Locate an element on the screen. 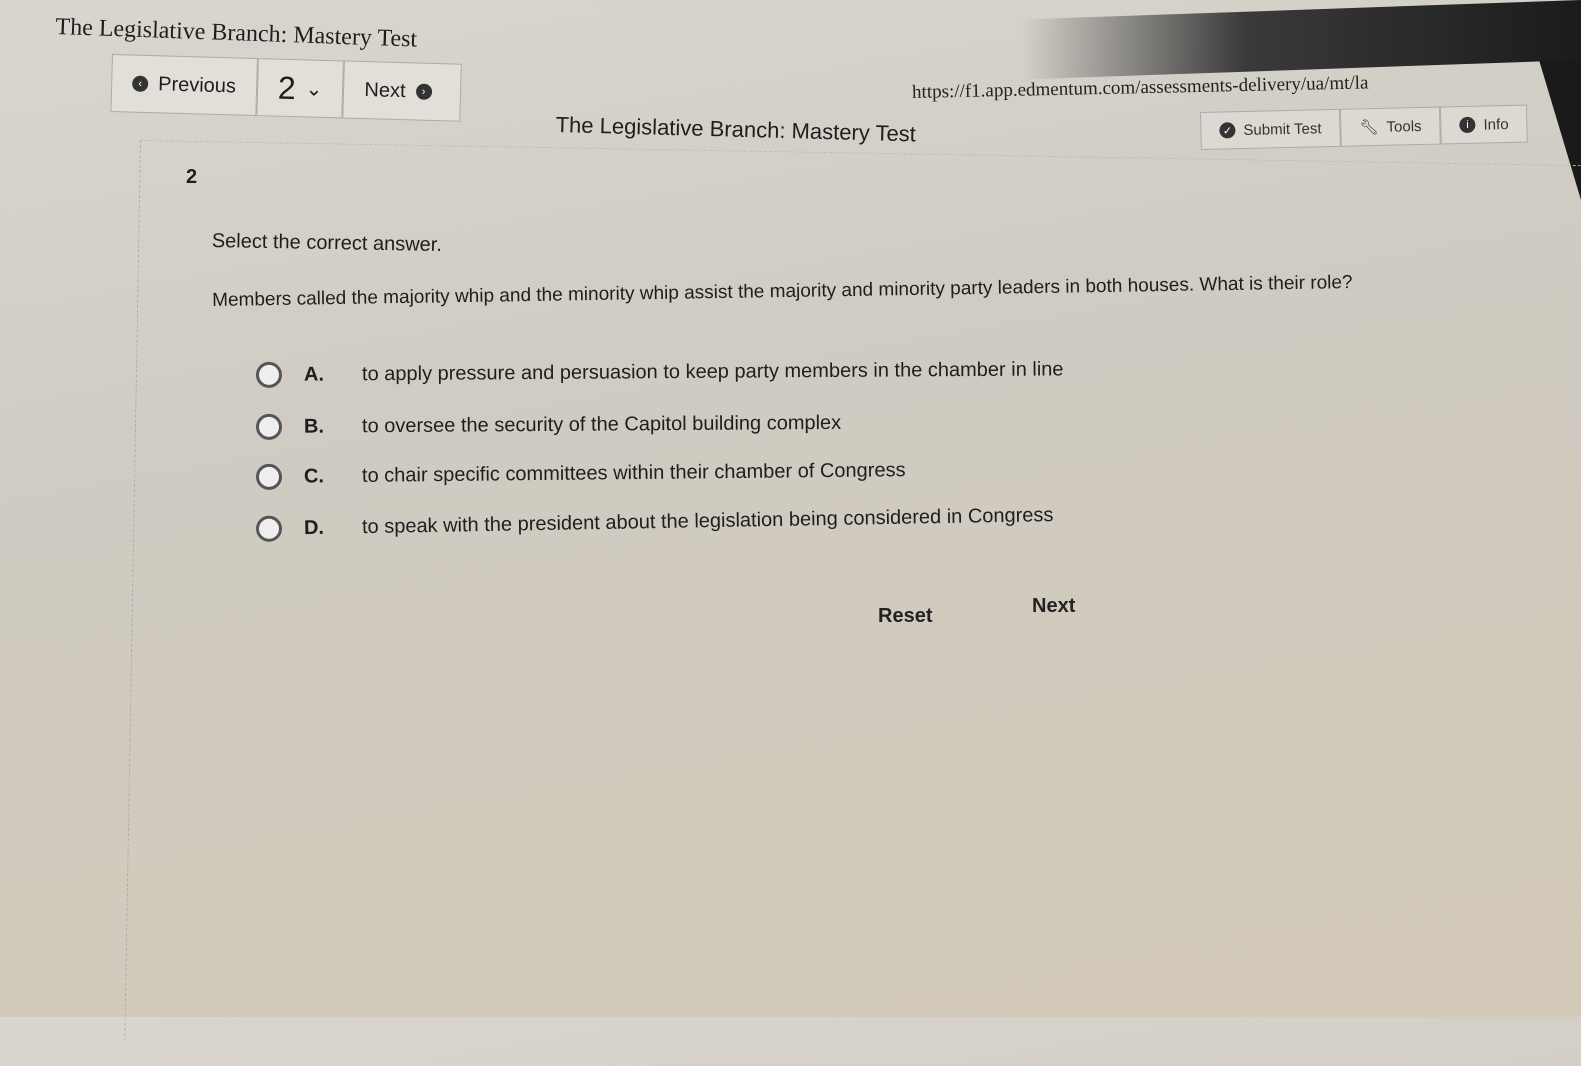 The image size is (1581, 1066). instruction: Select the correct answer. is located at coordinates (327, 243).